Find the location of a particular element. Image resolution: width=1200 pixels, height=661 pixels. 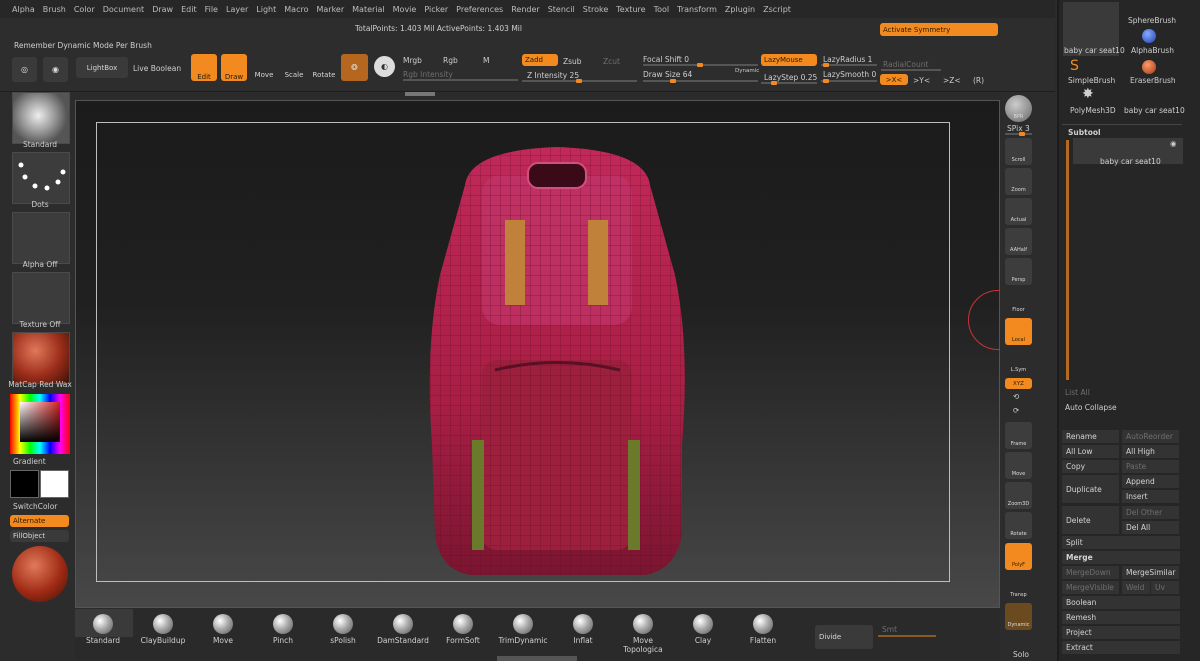

mrgb-toggle: Mrgb is located at coordinates (412, 60).